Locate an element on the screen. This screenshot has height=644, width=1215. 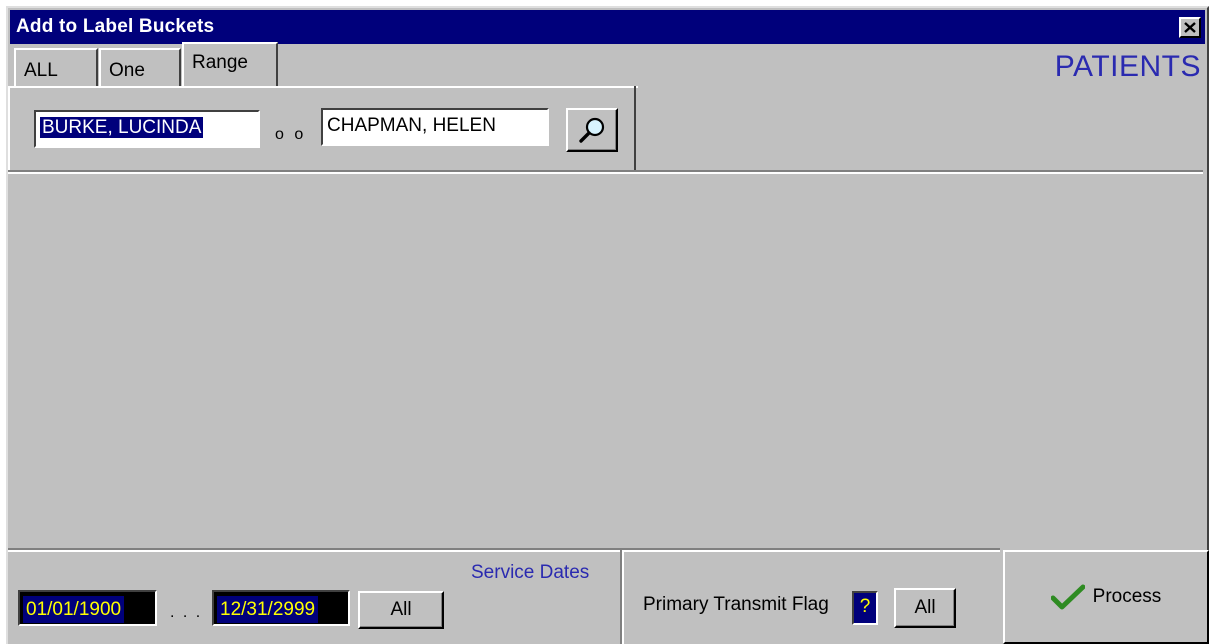
tab-one: One is located at coordinates (140, 67).